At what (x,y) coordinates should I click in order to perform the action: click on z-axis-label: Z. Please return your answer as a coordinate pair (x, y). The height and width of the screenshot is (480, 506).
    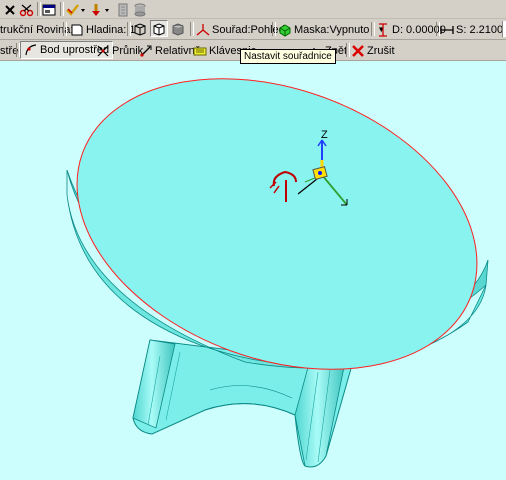
    Looking at the image, I should click on (324, 135).